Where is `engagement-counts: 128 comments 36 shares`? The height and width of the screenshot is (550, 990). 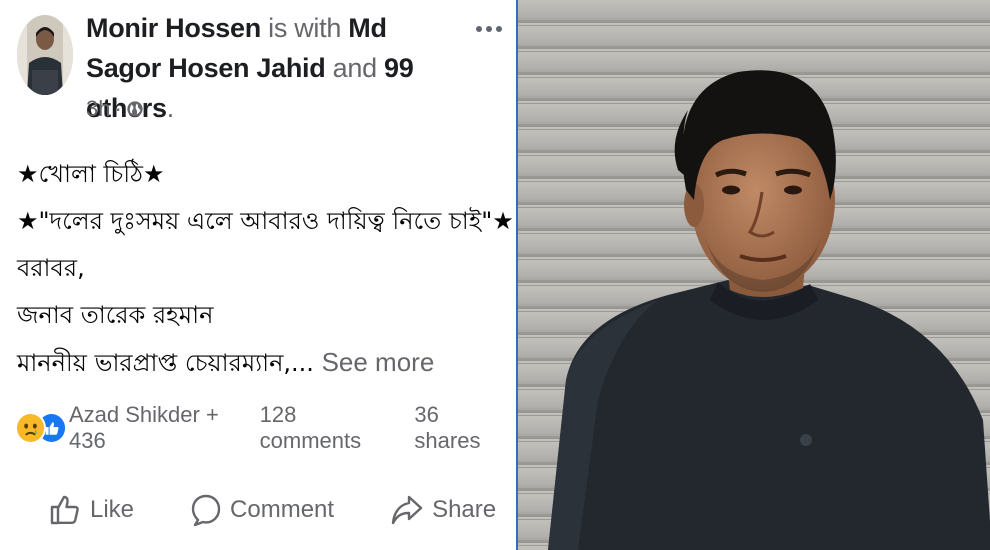
engagement-counts: 128 comments 36 shares is located at coordinates (385, 428).